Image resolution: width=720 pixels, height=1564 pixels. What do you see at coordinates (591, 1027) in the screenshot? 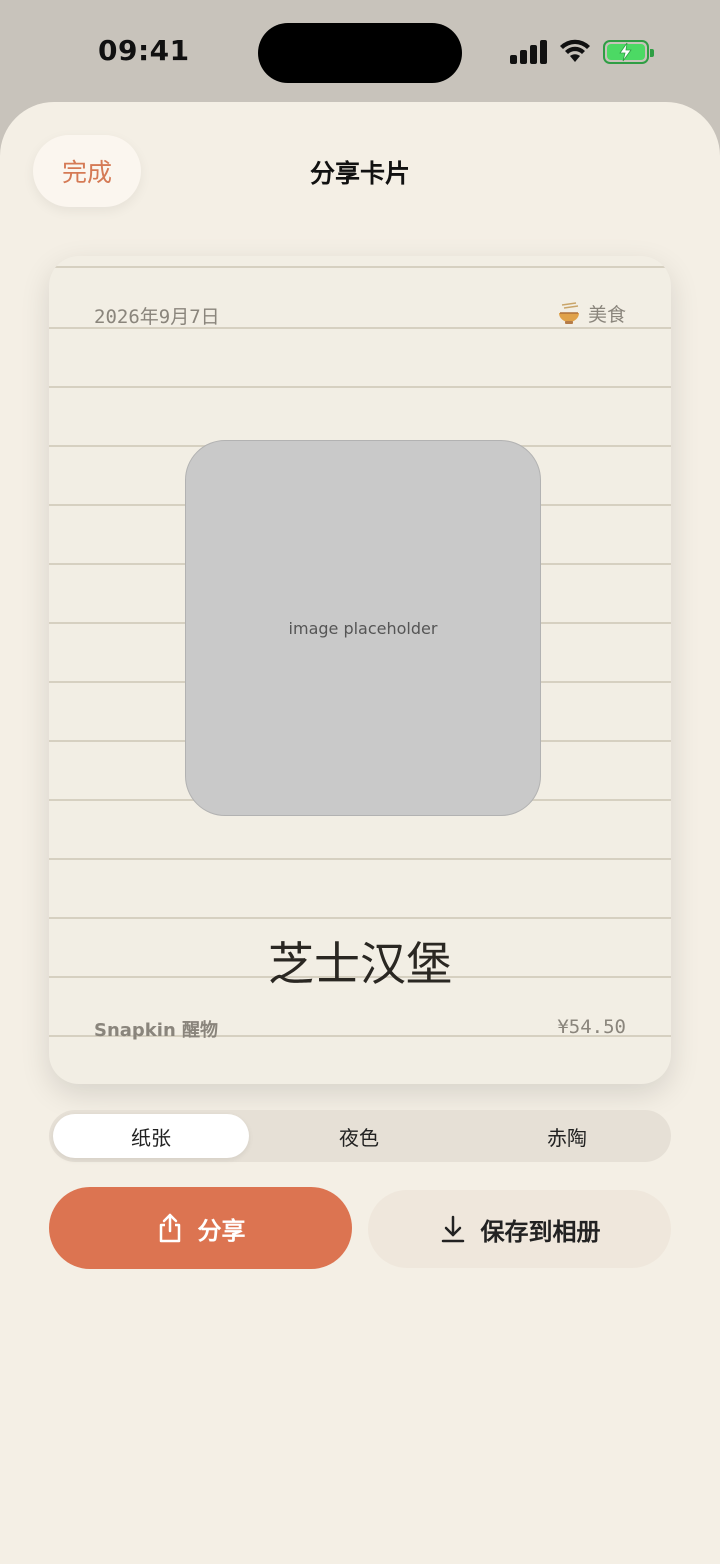
I see `price-label: ¥54.50` at bounding box center [591, 1027].